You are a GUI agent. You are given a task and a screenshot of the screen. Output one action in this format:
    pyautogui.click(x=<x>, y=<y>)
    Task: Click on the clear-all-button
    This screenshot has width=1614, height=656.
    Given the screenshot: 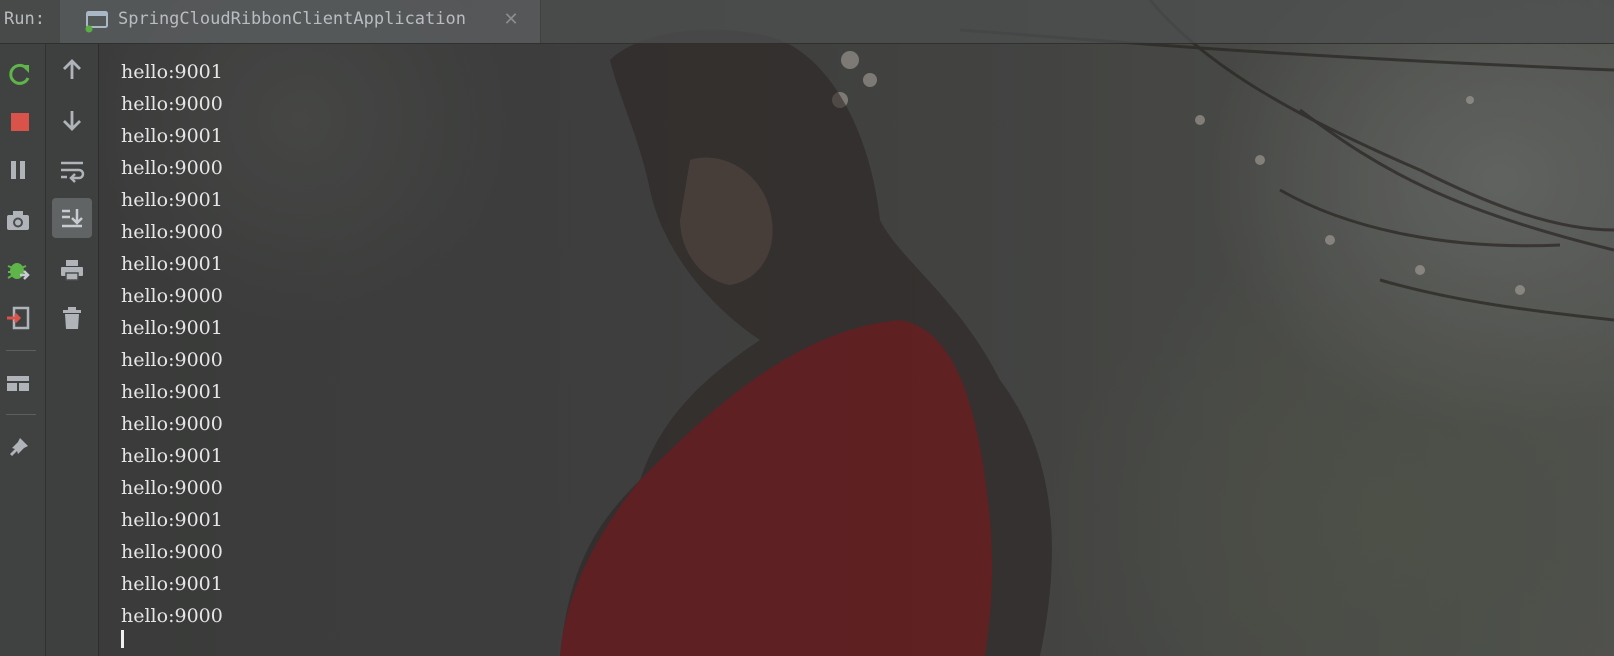 What is the action you would take?
    pyautogui.click(x=72, y=318)
    